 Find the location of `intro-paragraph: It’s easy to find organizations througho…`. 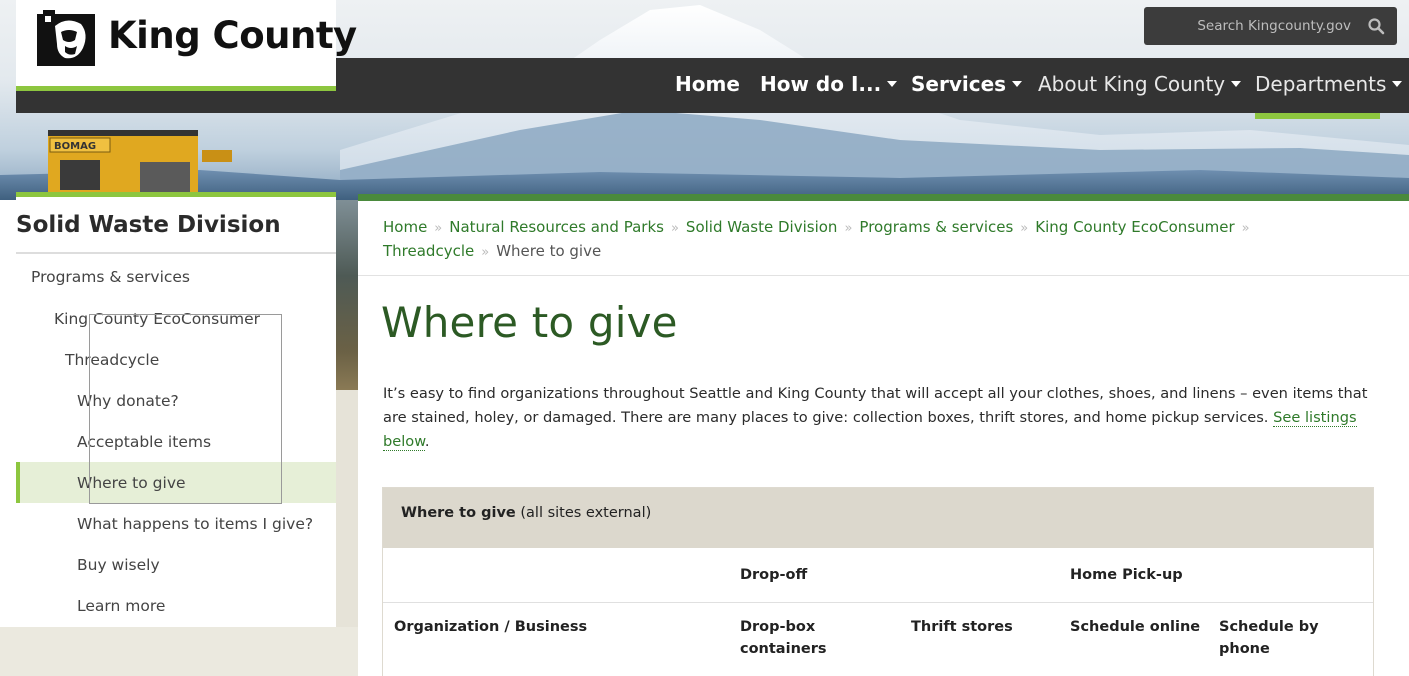

intro-paragraph: It’s easy to find organizations througho… is located at coordinates (875, 418).